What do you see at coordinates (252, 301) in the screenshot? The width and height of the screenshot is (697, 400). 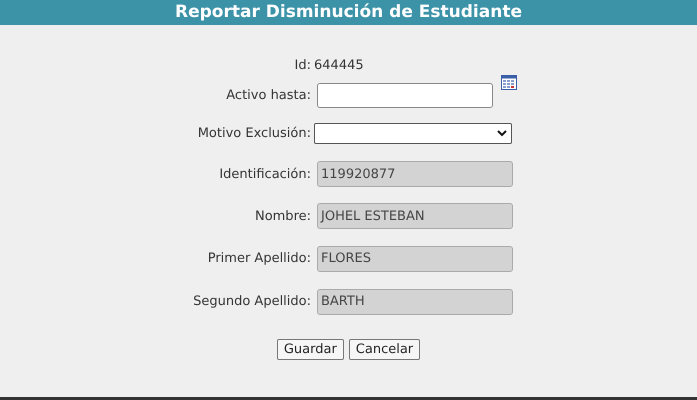 I see `field-label: Segundo Apellido:` at bounding box center [252, 301].